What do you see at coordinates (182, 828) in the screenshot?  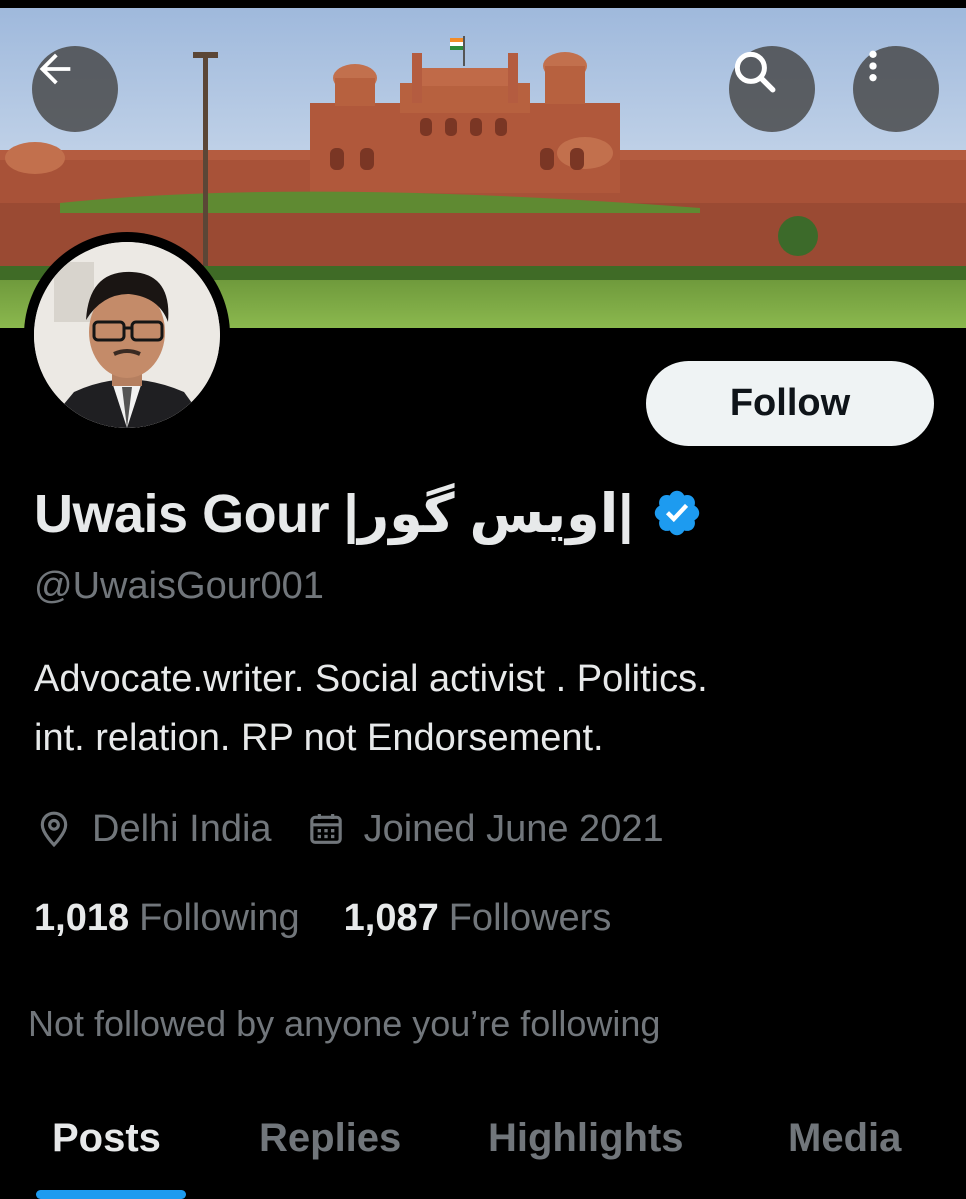 I see `location-text: Delhi India` at bounding box center [182, 828].